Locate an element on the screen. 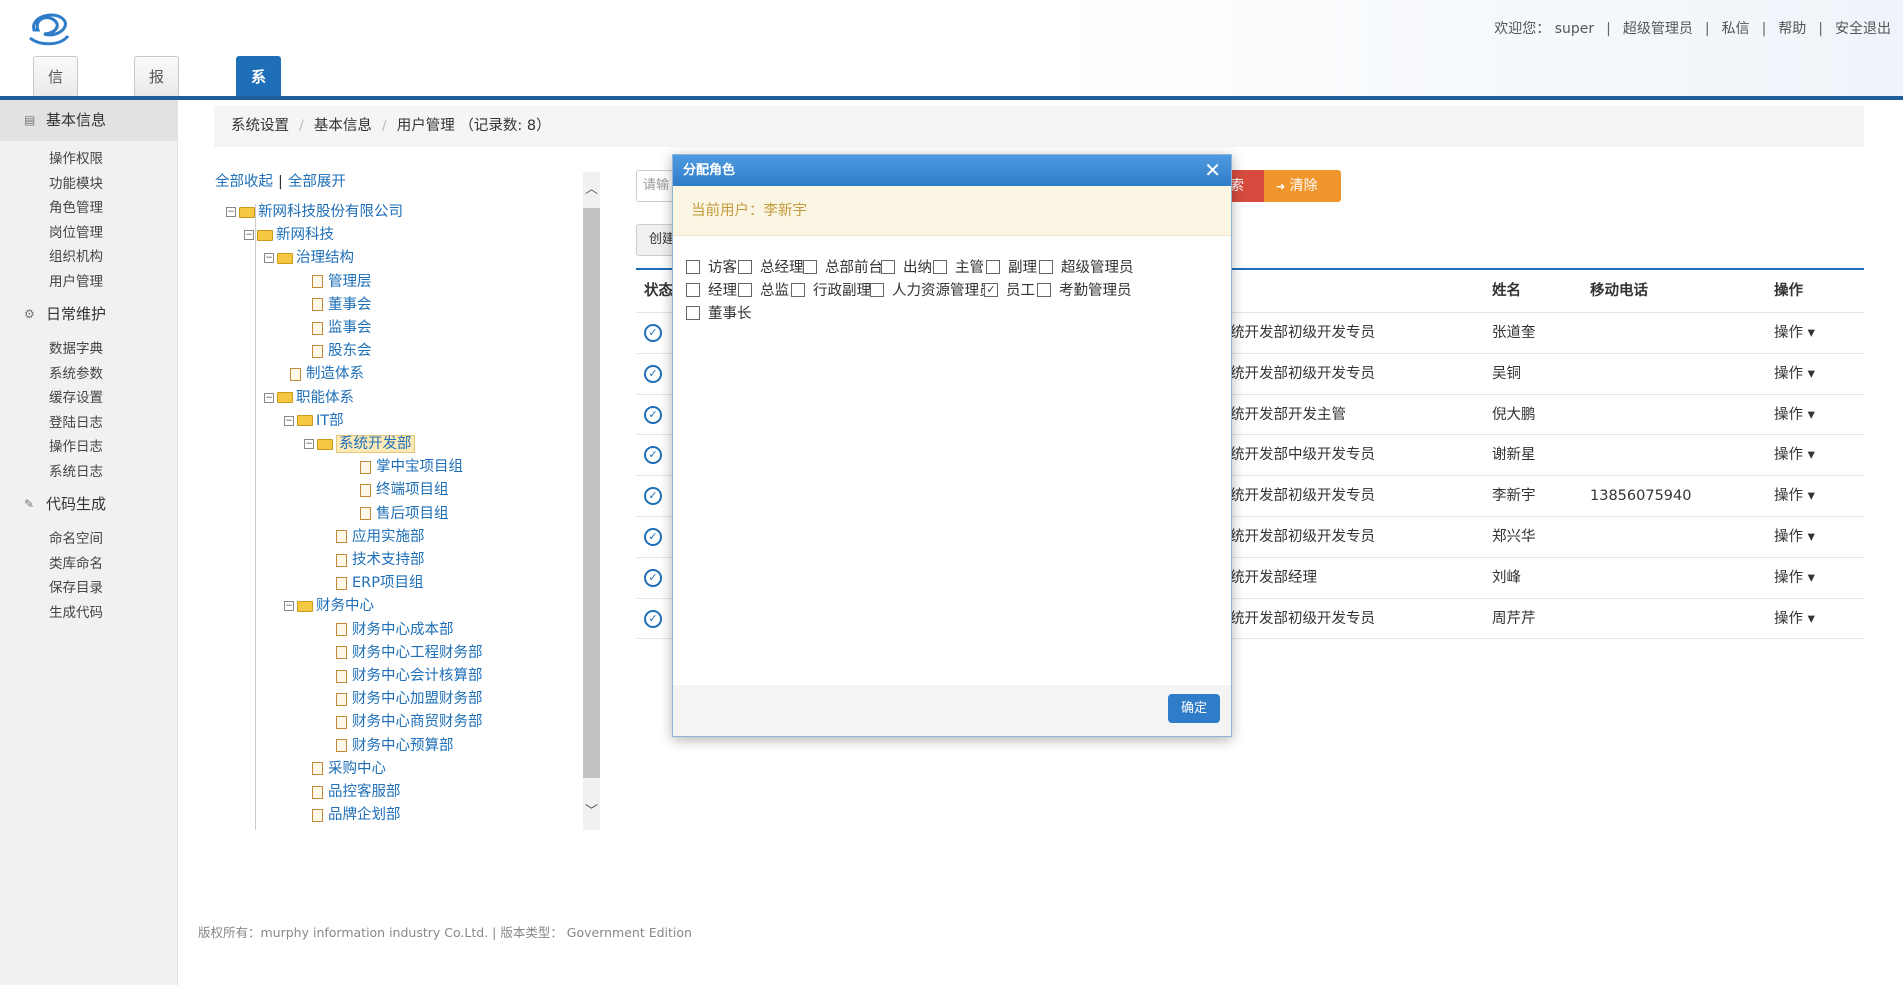 The image size is (1903, 985). sidebar-head-codegen: ✎ 代码生成 is located at coordinates (88, 504).